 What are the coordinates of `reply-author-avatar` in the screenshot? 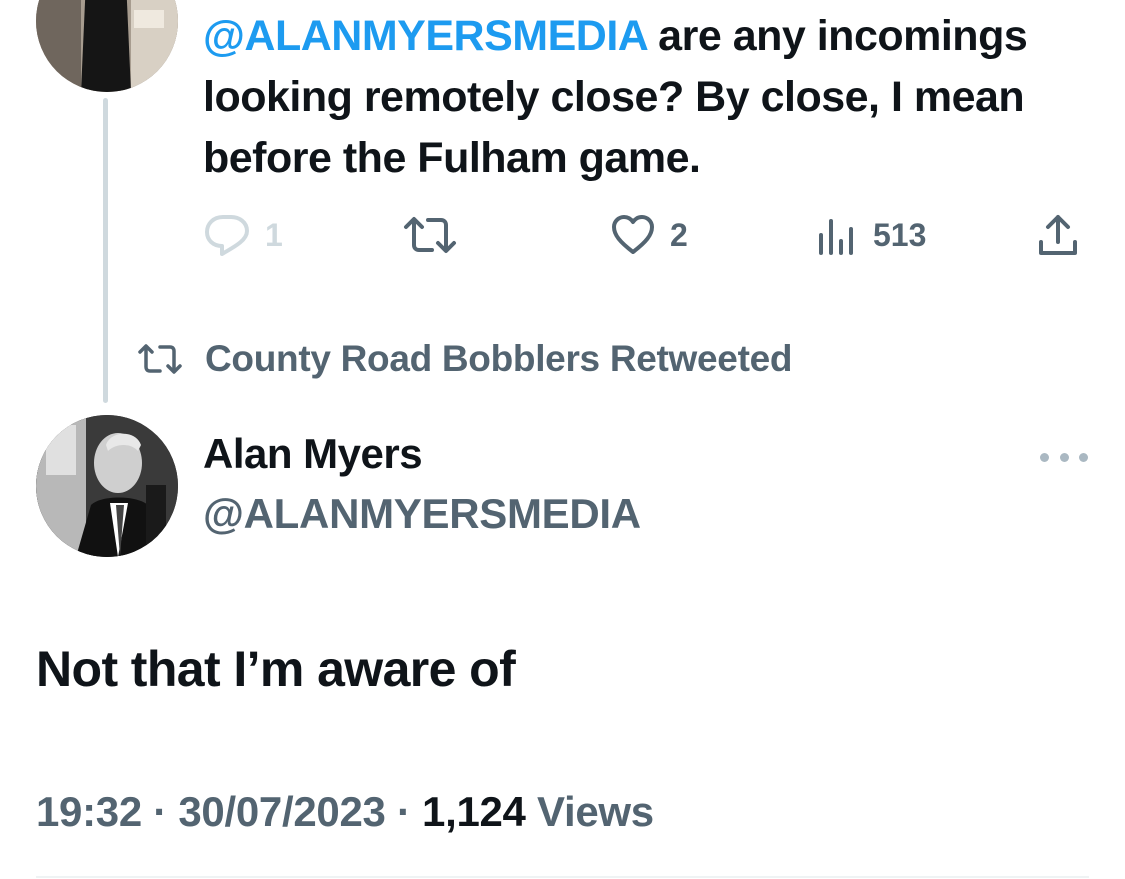 It's located at (107, 46).